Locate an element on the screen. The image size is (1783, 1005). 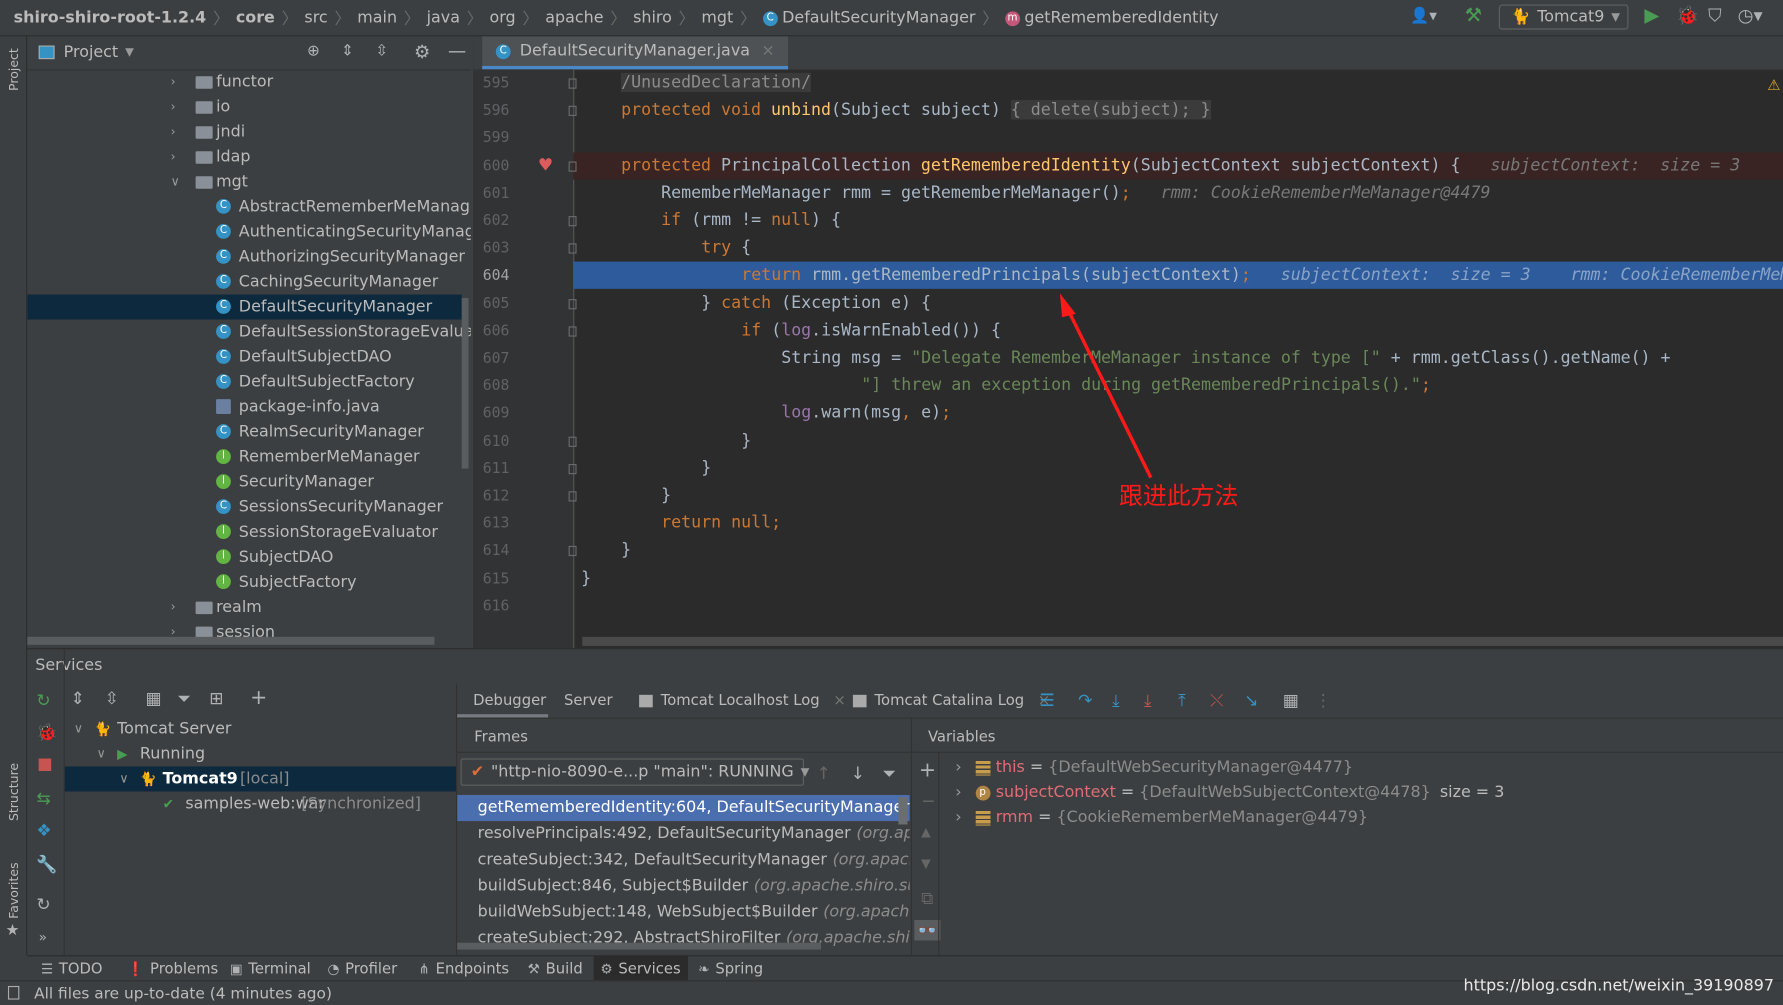
run-config-selector: 🐈 Tomcat9 ▼ is located at coordinates (1563, 17).